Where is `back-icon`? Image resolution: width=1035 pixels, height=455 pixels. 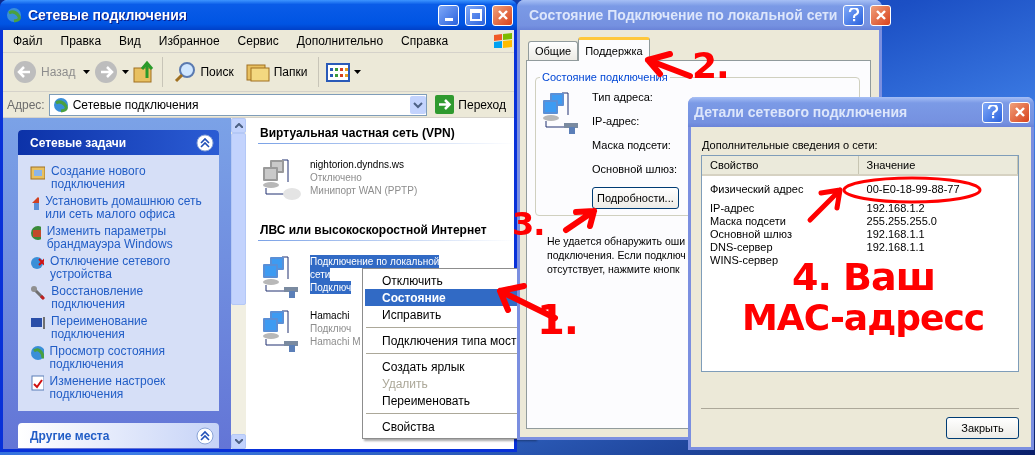
back-icon is located at coordinates (25, 72).